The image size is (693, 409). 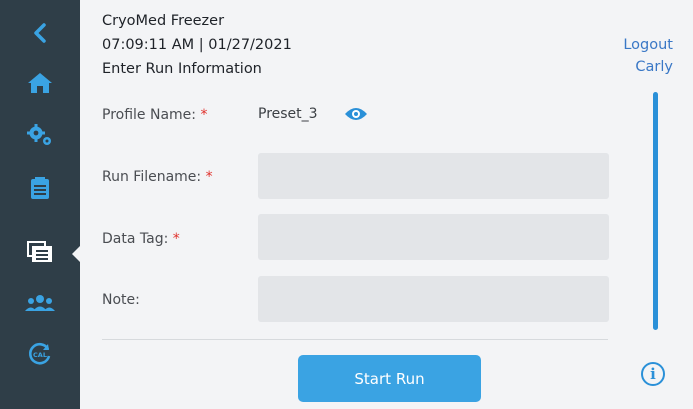 I want to click on back-chevron-icon, so click(x=40, y=33).